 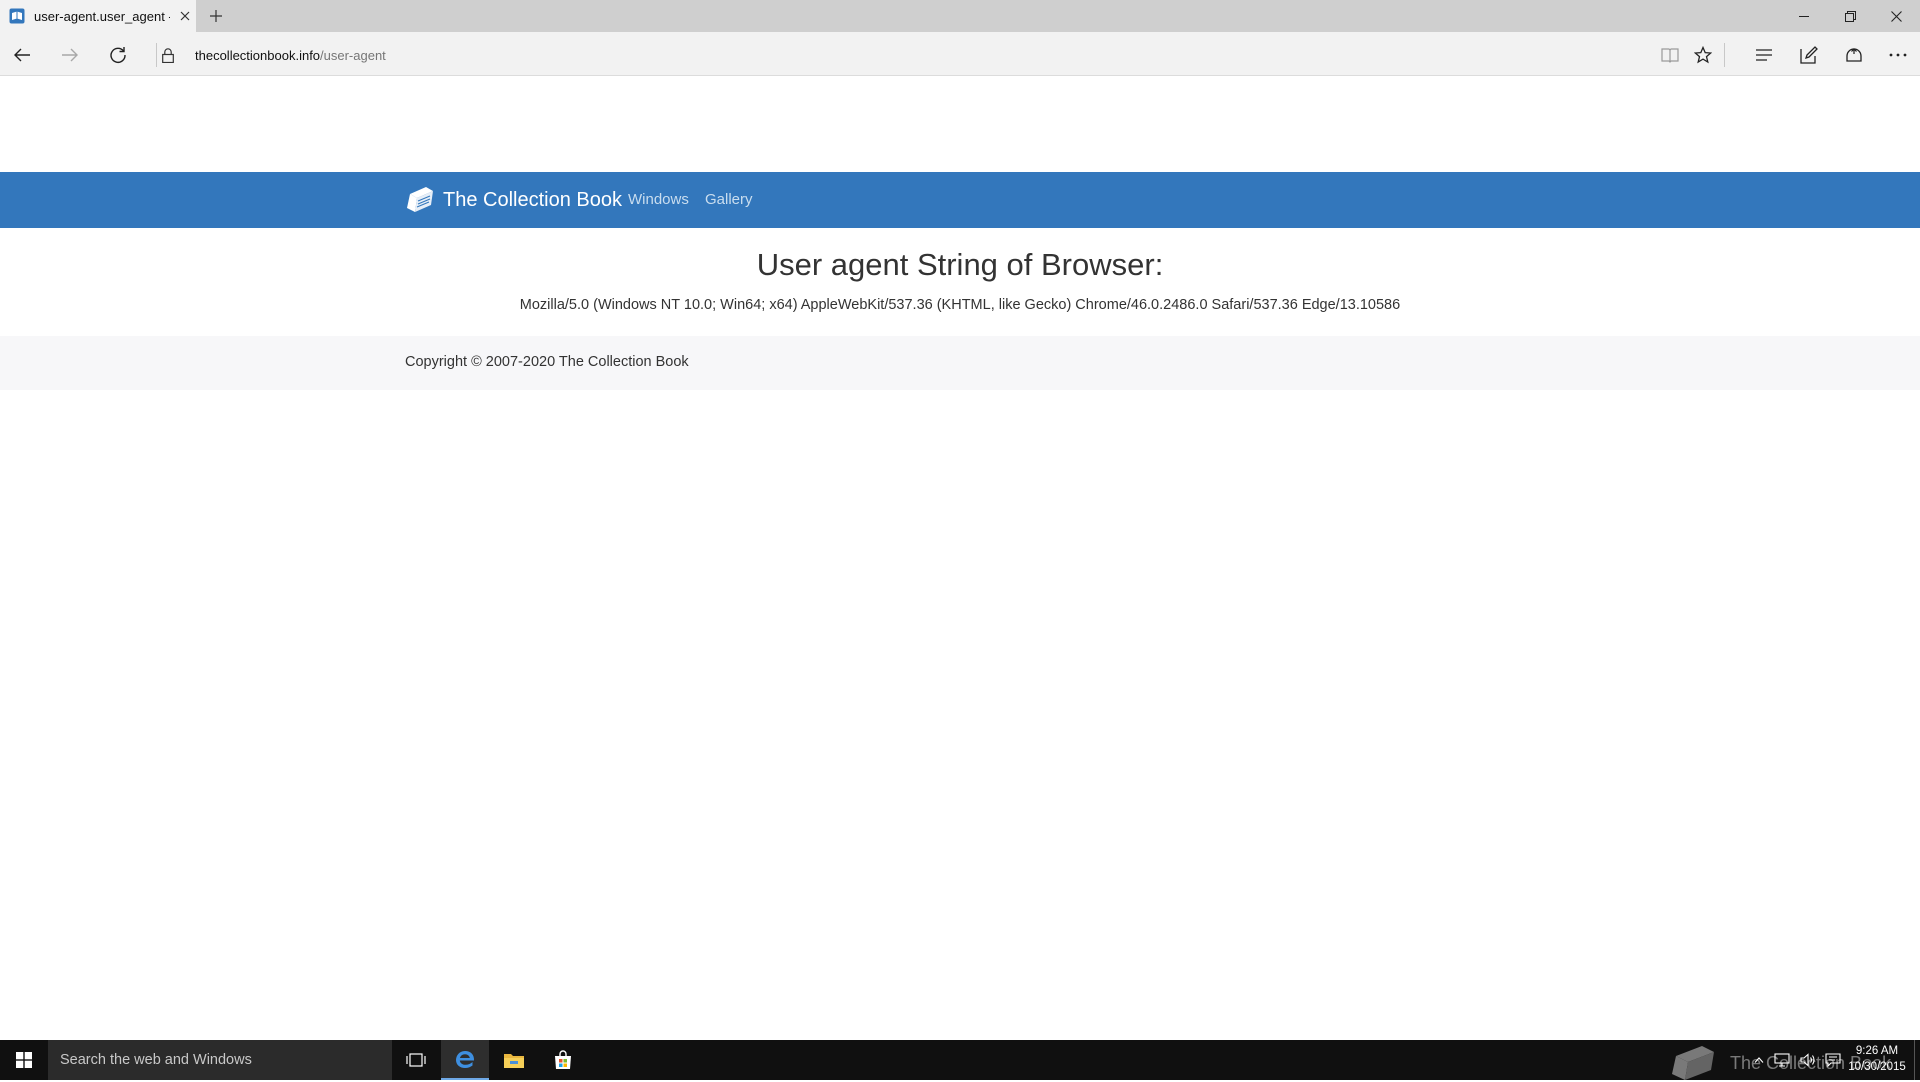 I want to click on site-brand: The Collection Book, so click(x=513, y=200).